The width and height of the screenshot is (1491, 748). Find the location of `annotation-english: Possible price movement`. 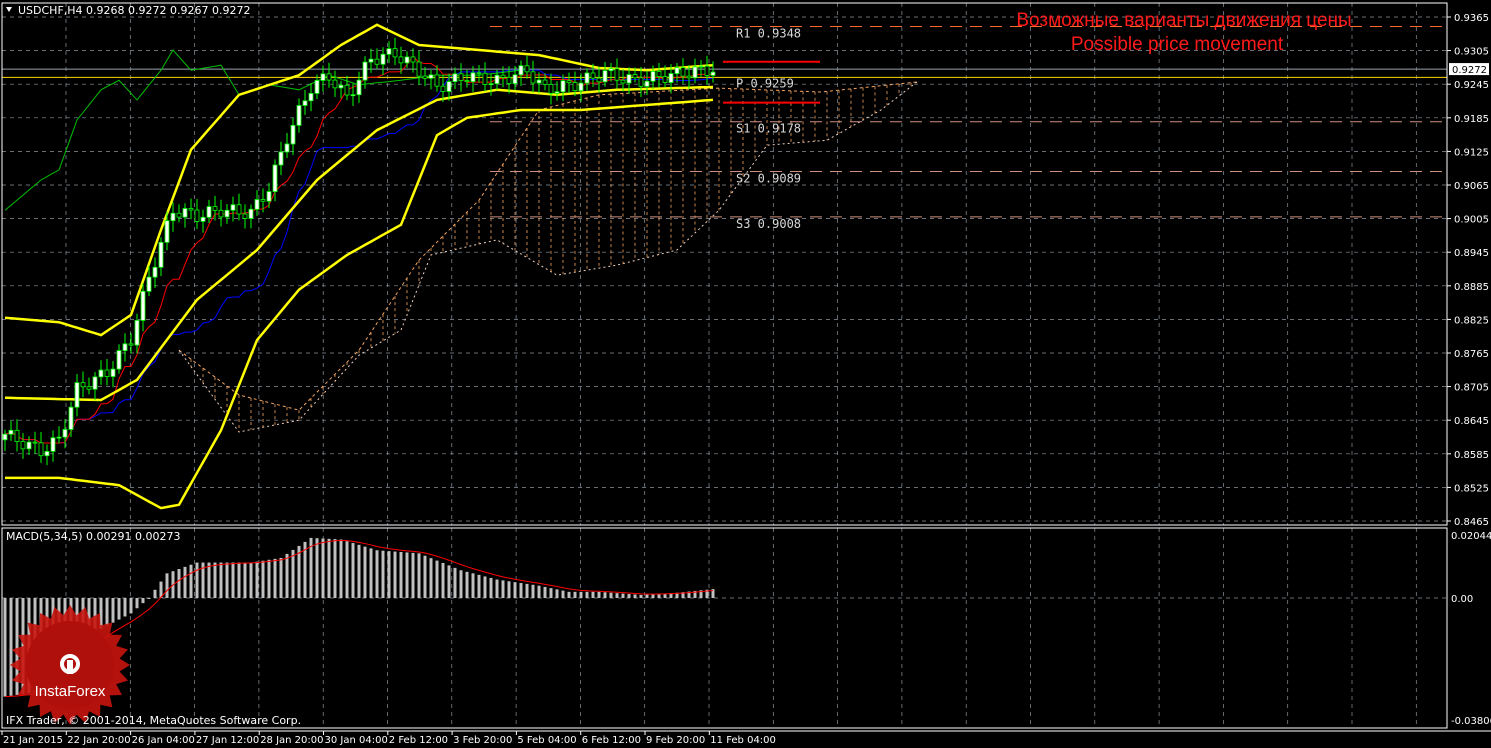

annotation-english: Possible price movement is located at coordinates (1177, 44).